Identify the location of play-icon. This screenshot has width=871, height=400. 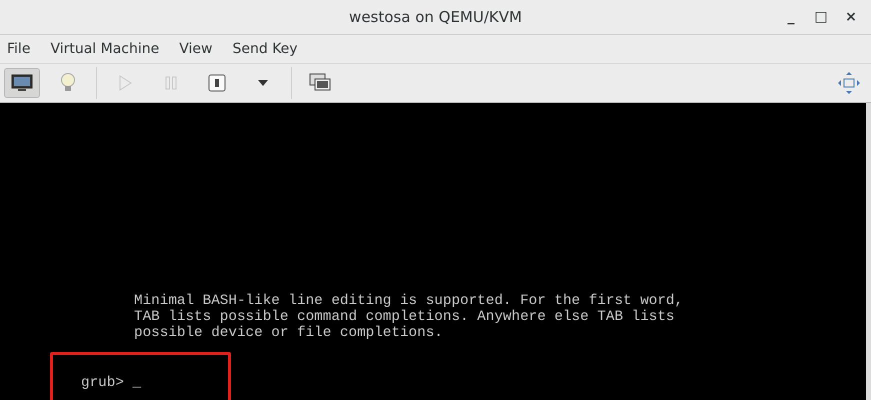
(125, 83).